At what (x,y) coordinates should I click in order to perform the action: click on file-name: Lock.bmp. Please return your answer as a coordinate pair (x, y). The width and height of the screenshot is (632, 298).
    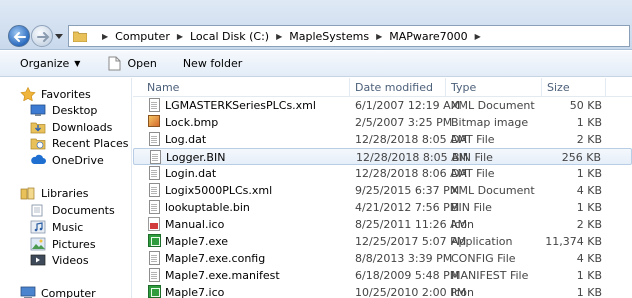
    Looking at the image, I should click on (192, 122).